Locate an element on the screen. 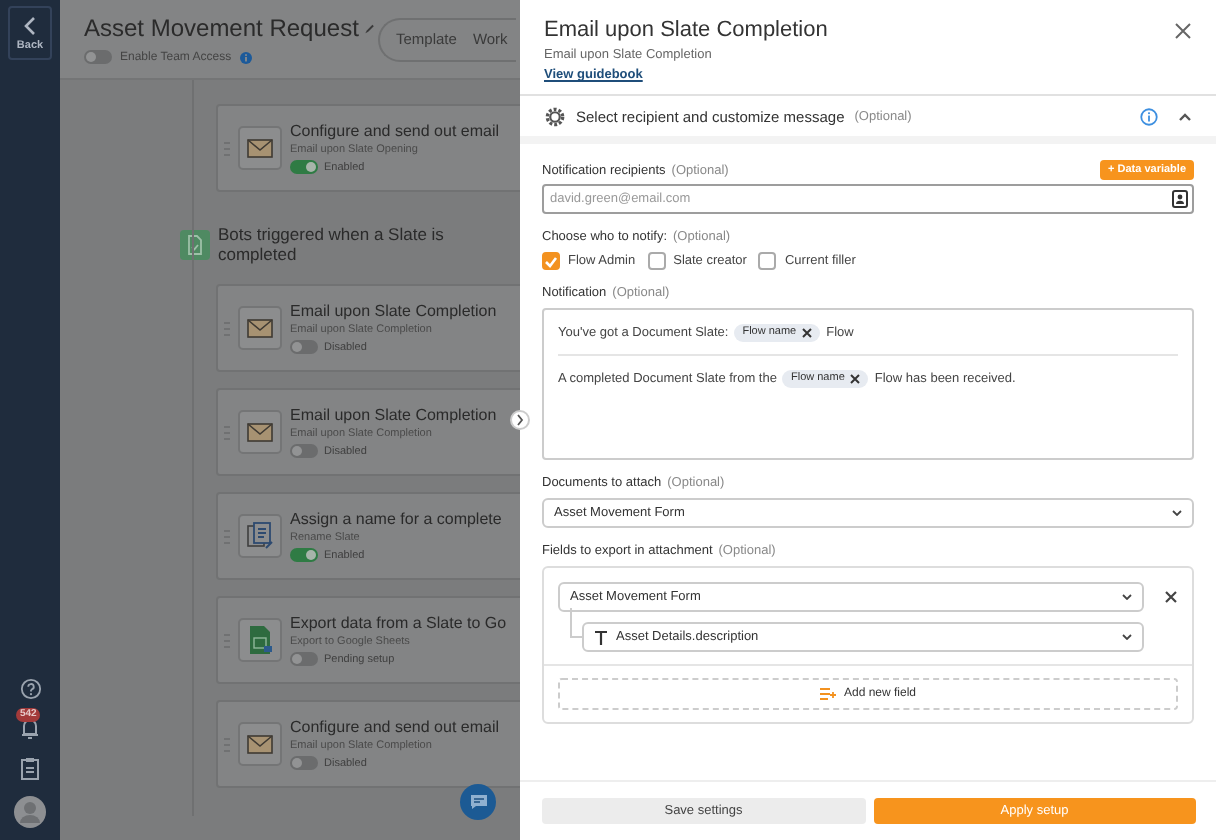 This screenshot has width=1216, height=840. add-list-icon is located at coordinates (827, 694).